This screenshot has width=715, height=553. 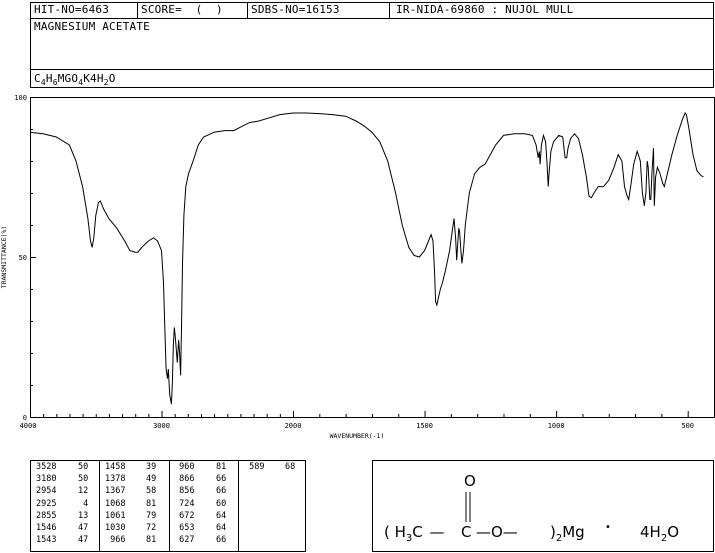 I want to click on carbonyl-oxygen: O, so click(x=470, y=481).